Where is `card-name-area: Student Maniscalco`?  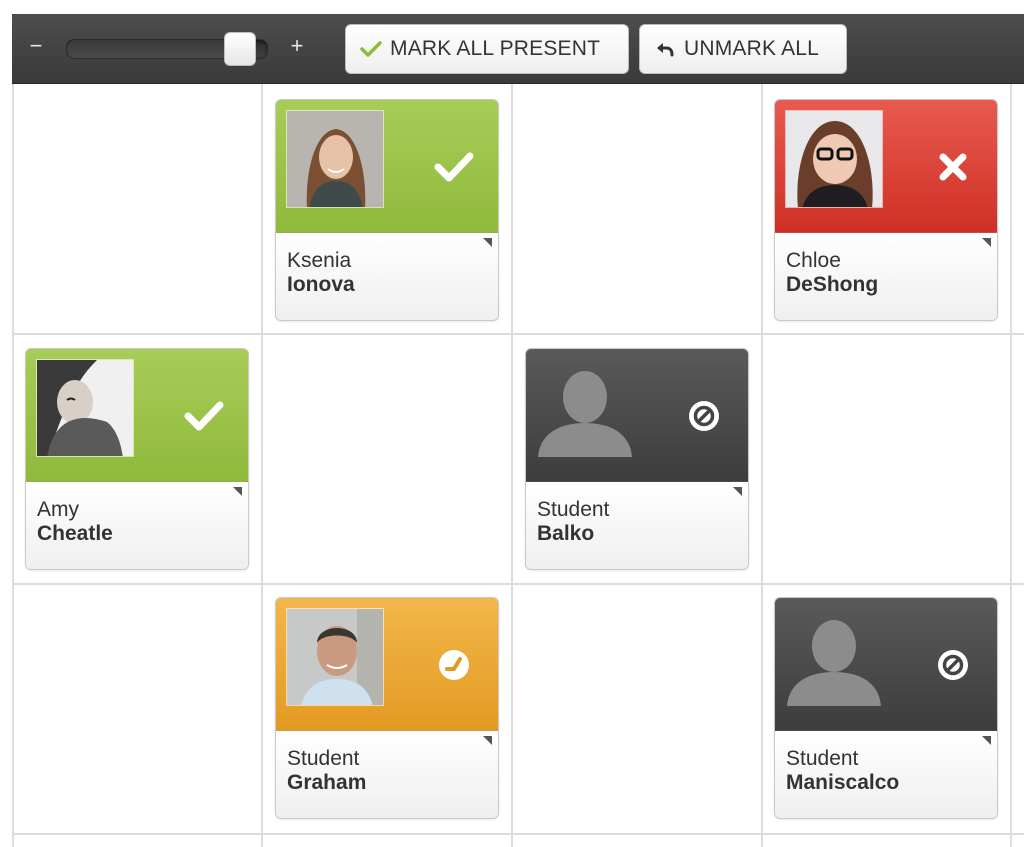
card-name-area: Student Maniscalco is located at coordinates (886, 774).